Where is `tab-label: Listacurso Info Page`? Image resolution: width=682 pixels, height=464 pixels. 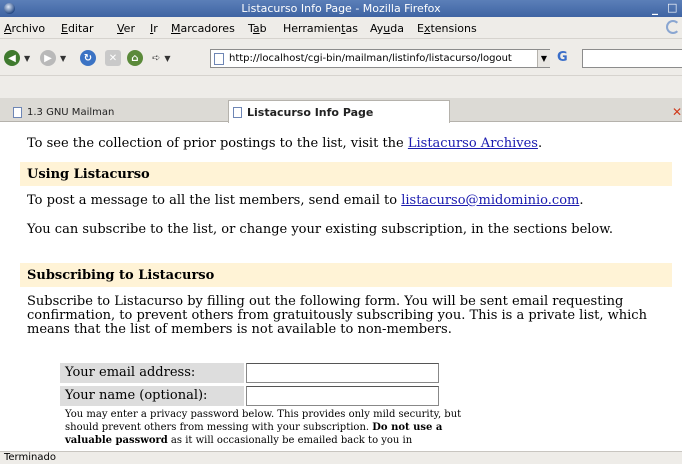 tab-label: Listacurso Info Page is located at coordinates (310, 112).